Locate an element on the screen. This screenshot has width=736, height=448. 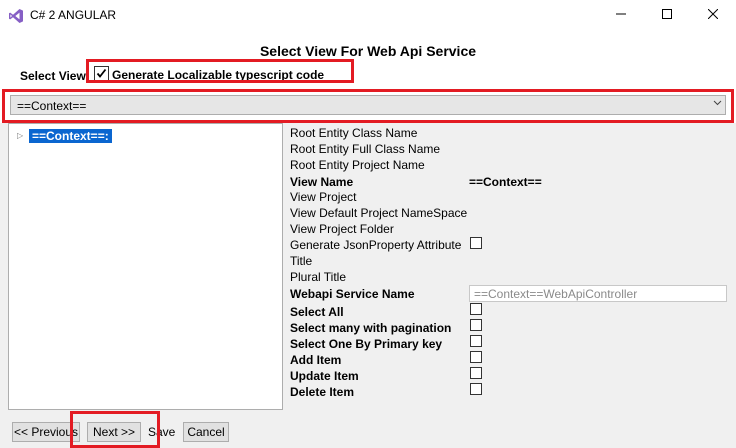
highlight-box-next is located at coordinates (115, 429).